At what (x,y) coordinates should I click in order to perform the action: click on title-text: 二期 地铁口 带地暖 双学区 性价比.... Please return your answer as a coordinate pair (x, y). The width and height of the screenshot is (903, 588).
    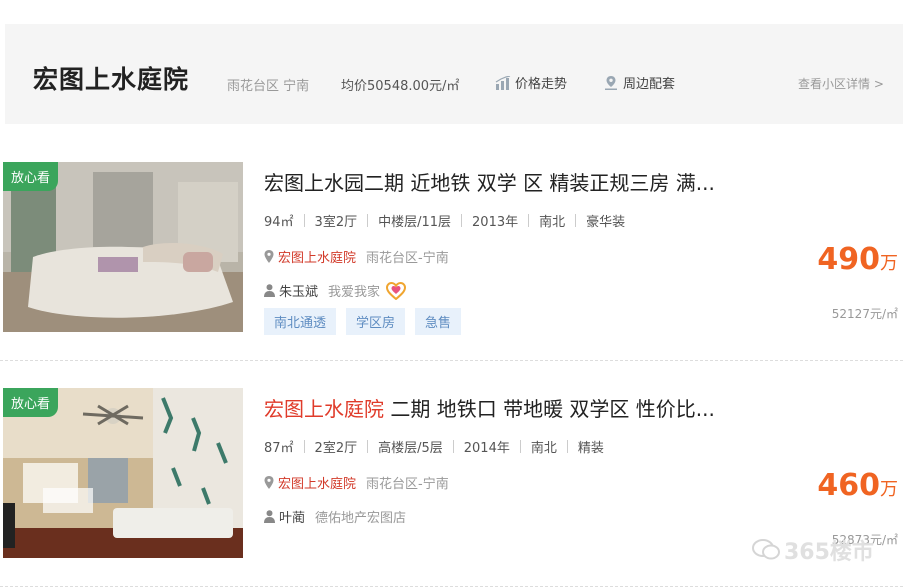
    Looking at the image, I should click on (549, 409).